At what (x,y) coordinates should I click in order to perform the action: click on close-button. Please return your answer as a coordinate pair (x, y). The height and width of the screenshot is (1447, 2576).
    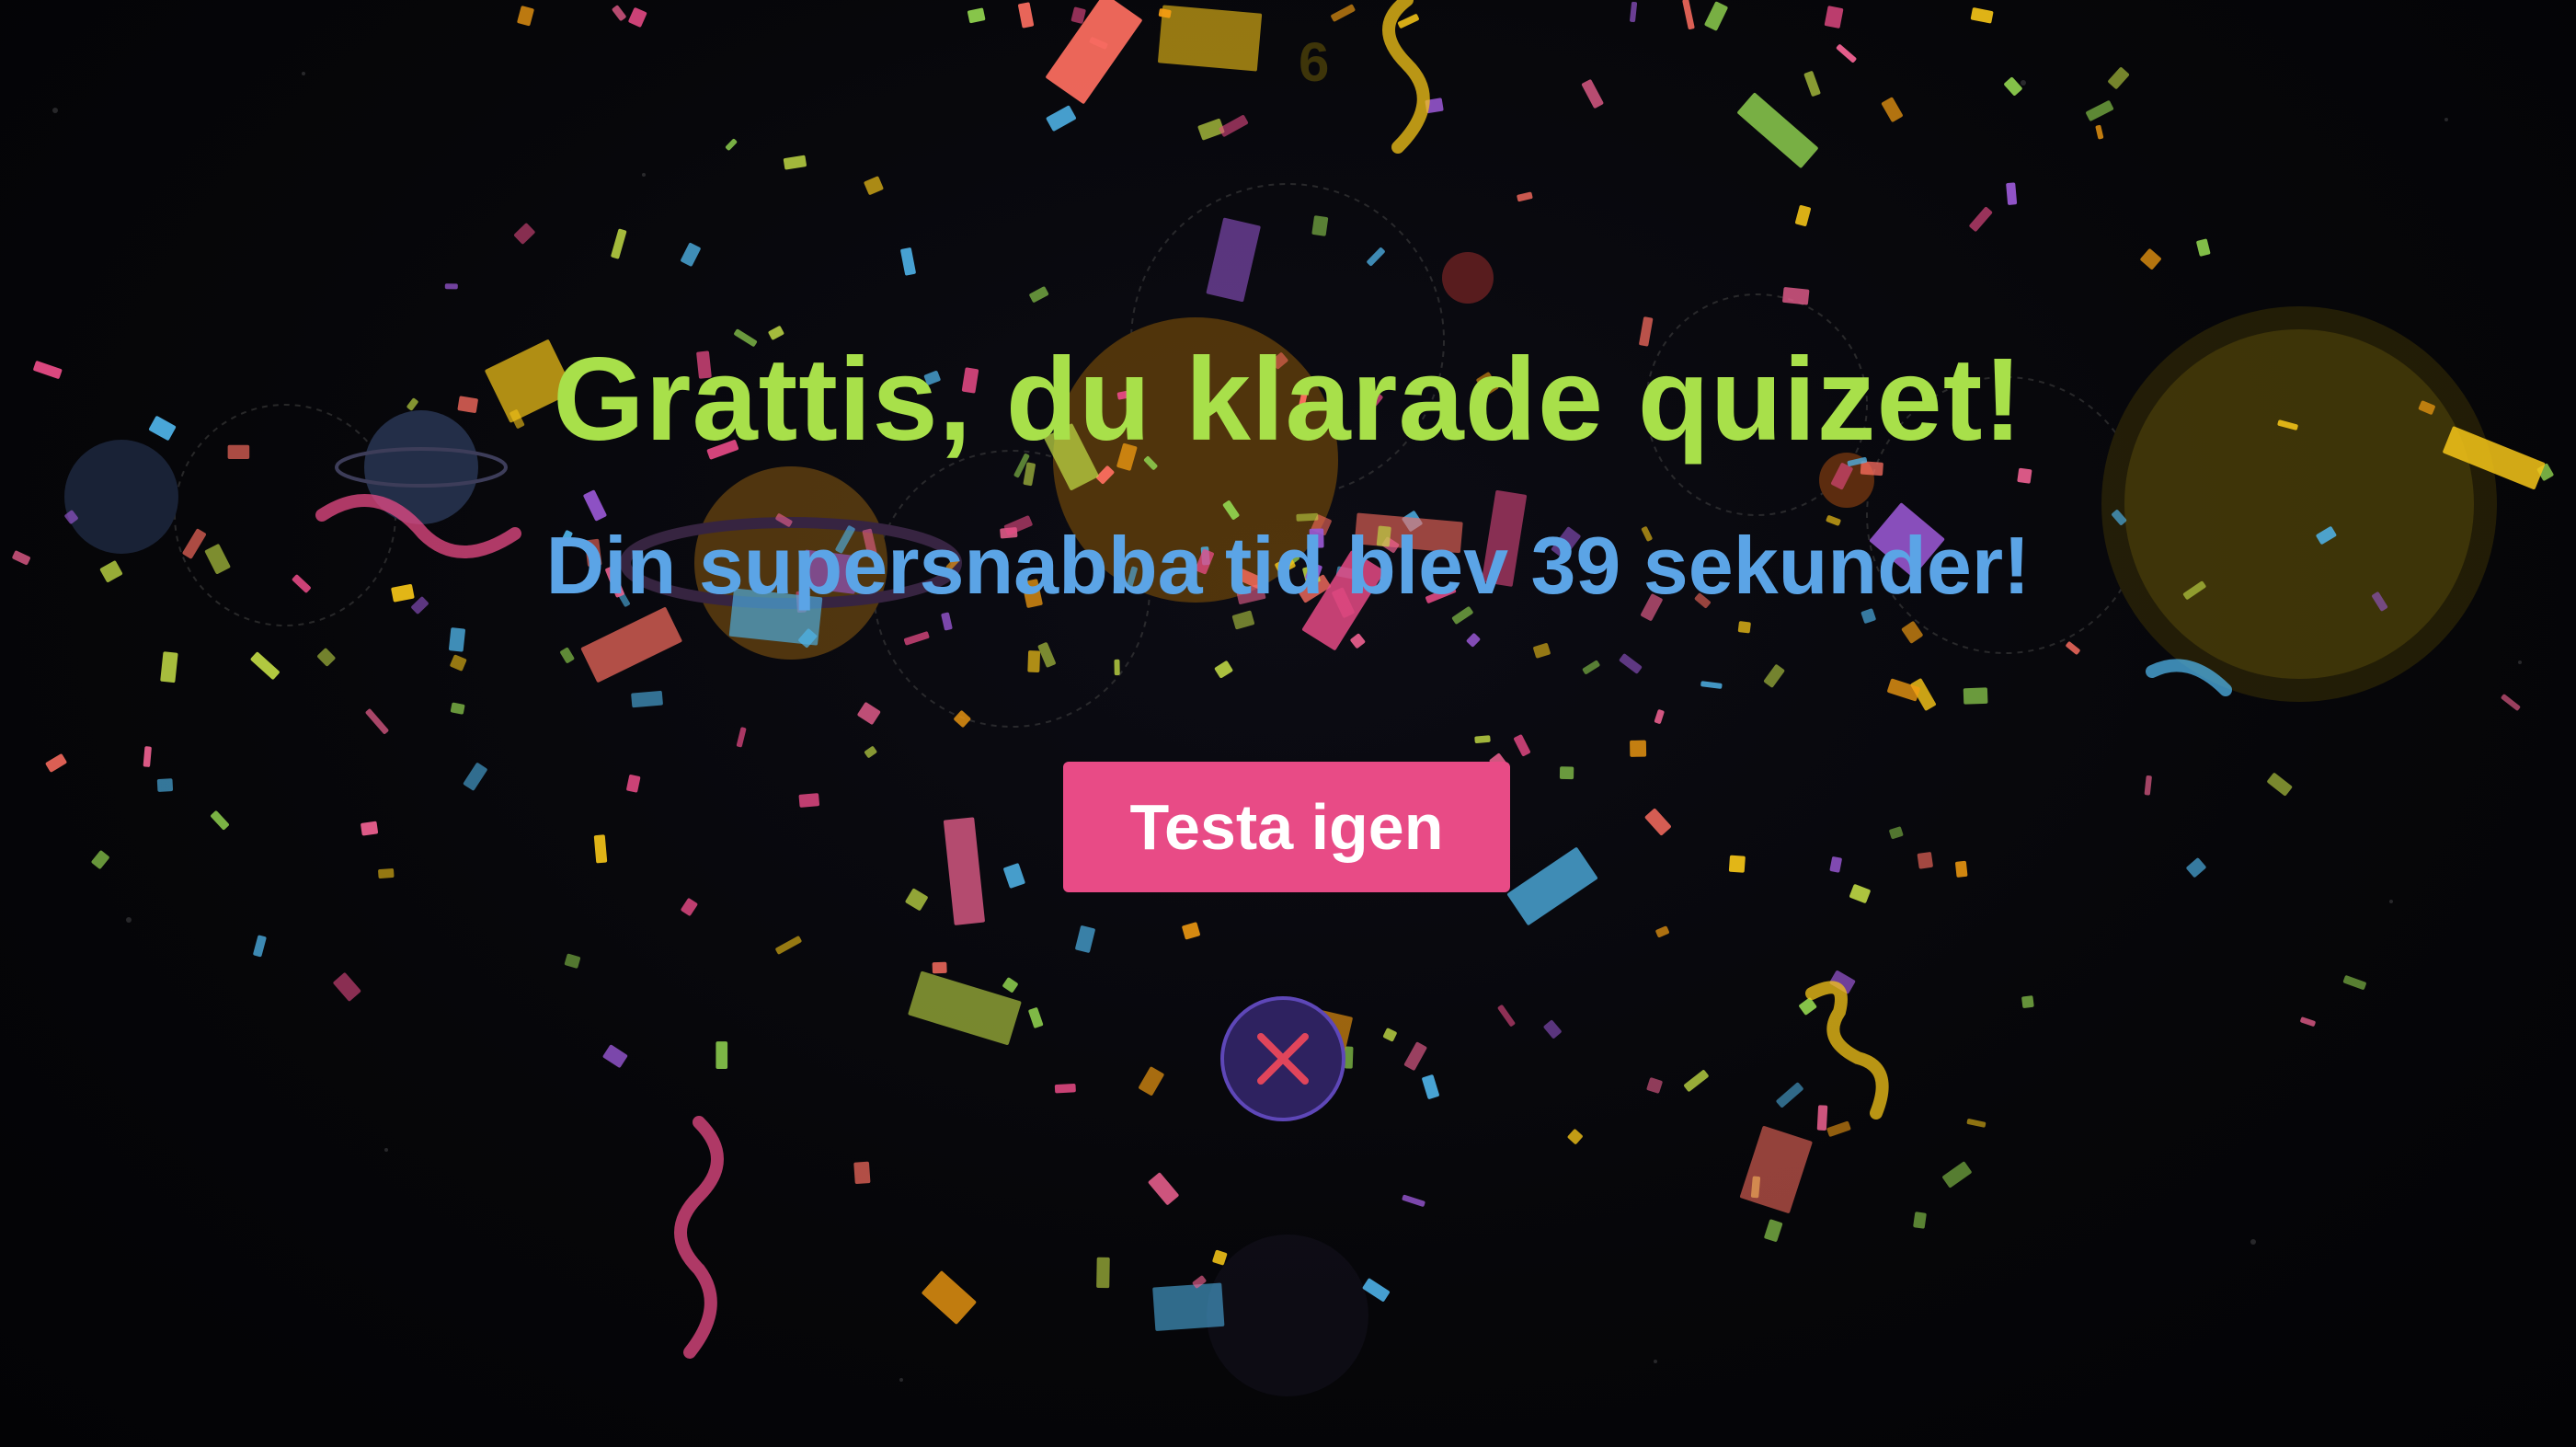
    Looking at the image, I should click on (1282, 1058).